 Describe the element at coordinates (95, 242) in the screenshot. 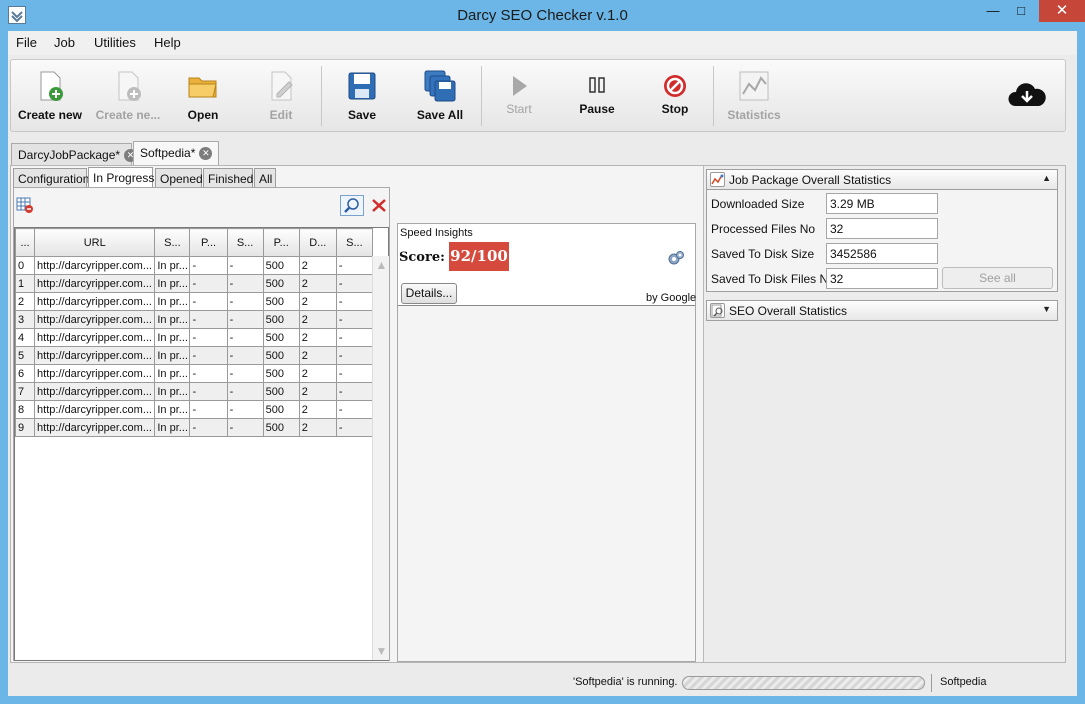

I see `column-header-url: URL` at that location.